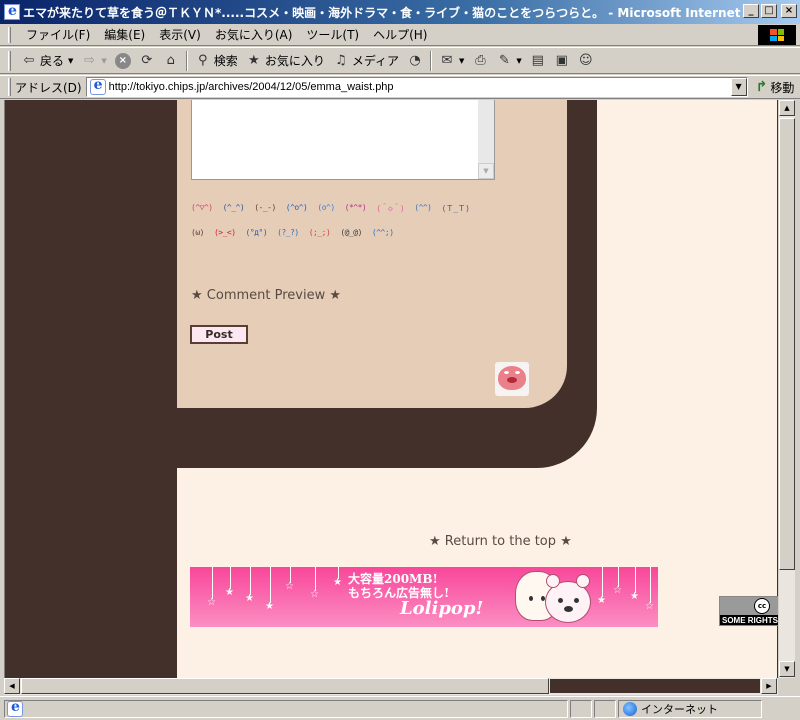 The width and height of the screenshot is (800, 720). What do you see at coordinates (197, 232) in the screenshot?
I see `emoticon-button: (ω)` at bounding box center [197, 232].